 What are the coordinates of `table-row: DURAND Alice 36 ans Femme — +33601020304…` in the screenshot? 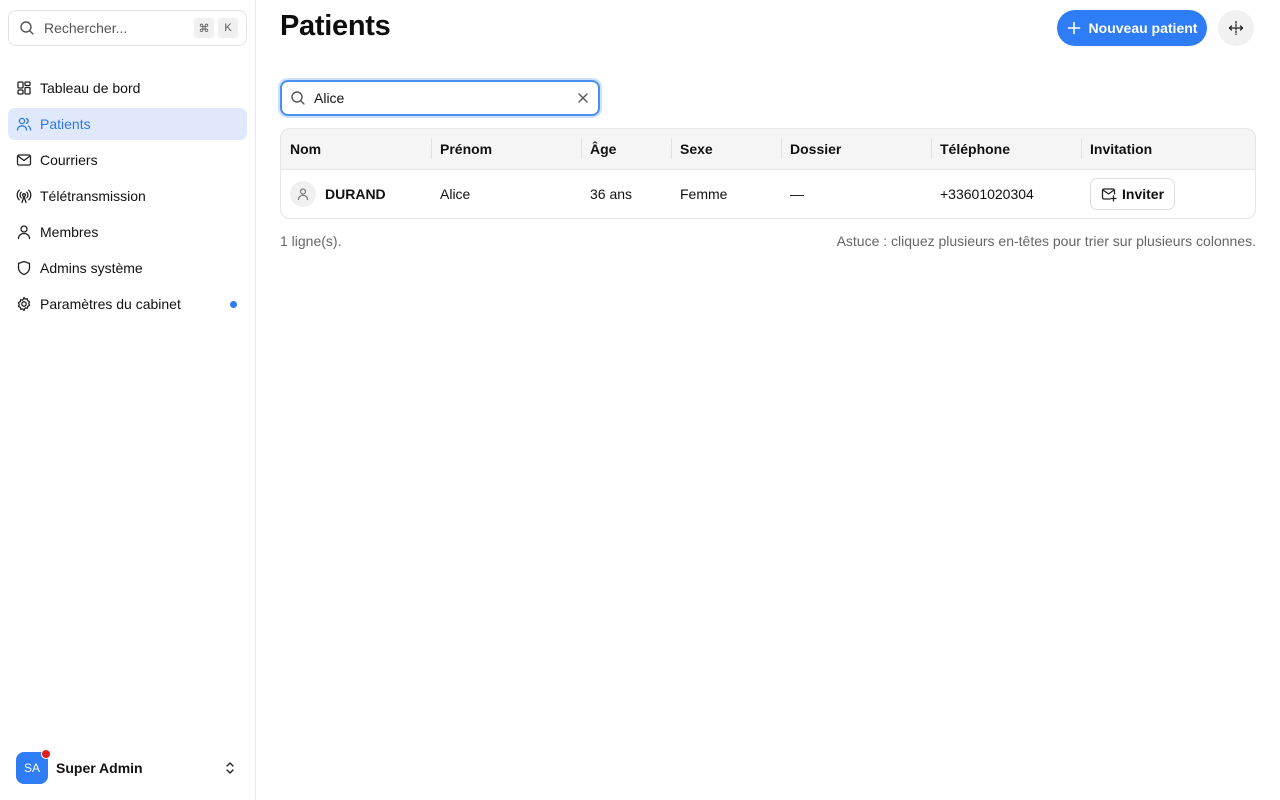 It's located at (768, 194).